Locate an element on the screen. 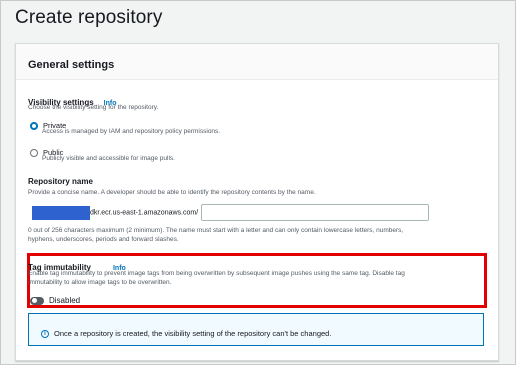 This screenshot has height=365, width=516. registry-prefix: dkr.ecr.us-east-1.amazonaws.com/ is located at coordinates (144, 213).